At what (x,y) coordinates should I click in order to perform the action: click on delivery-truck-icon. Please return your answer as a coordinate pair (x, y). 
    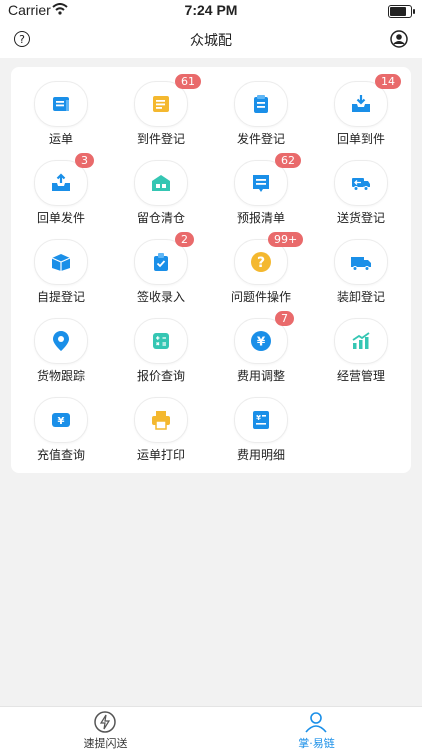
    Looking at the image, I should click on (361, 184).